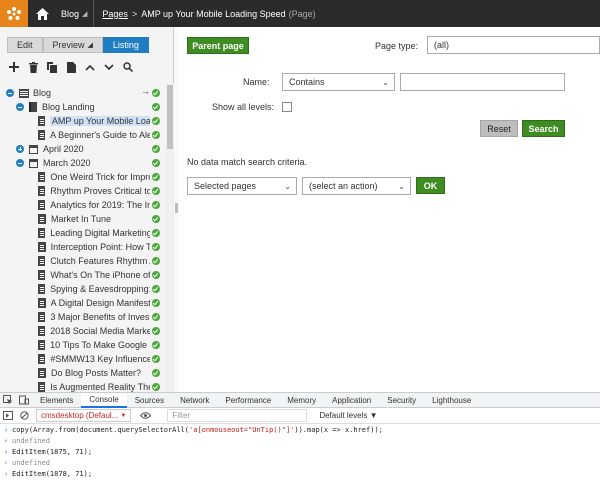 The width and height of the screenshot is (600, 485). I want to click on search-button: Search, so click(543, 128).